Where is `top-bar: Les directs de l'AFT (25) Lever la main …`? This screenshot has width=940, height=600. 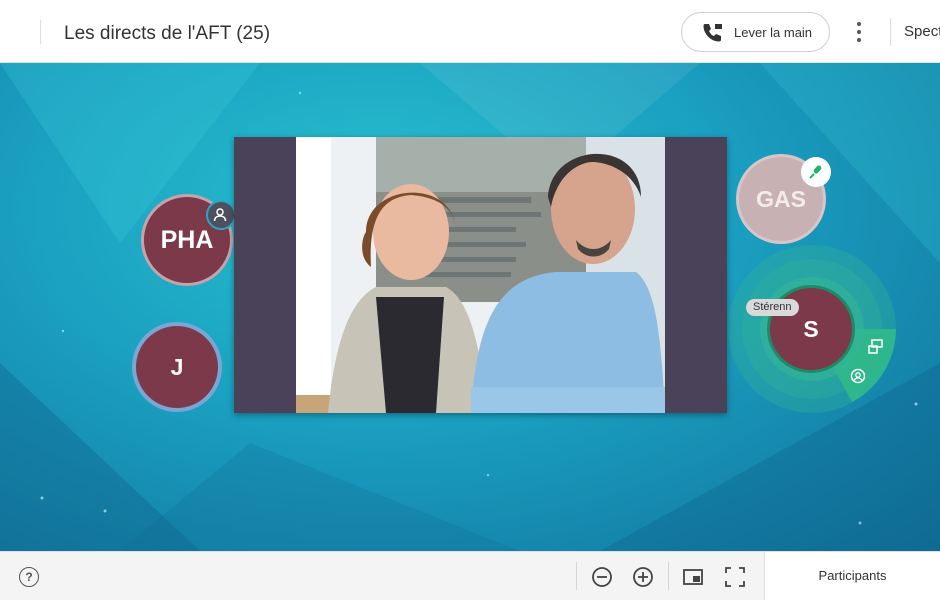 top-bar: Les directs de l'AFT (25) Lever la main … is located at coordinates (470, 31).